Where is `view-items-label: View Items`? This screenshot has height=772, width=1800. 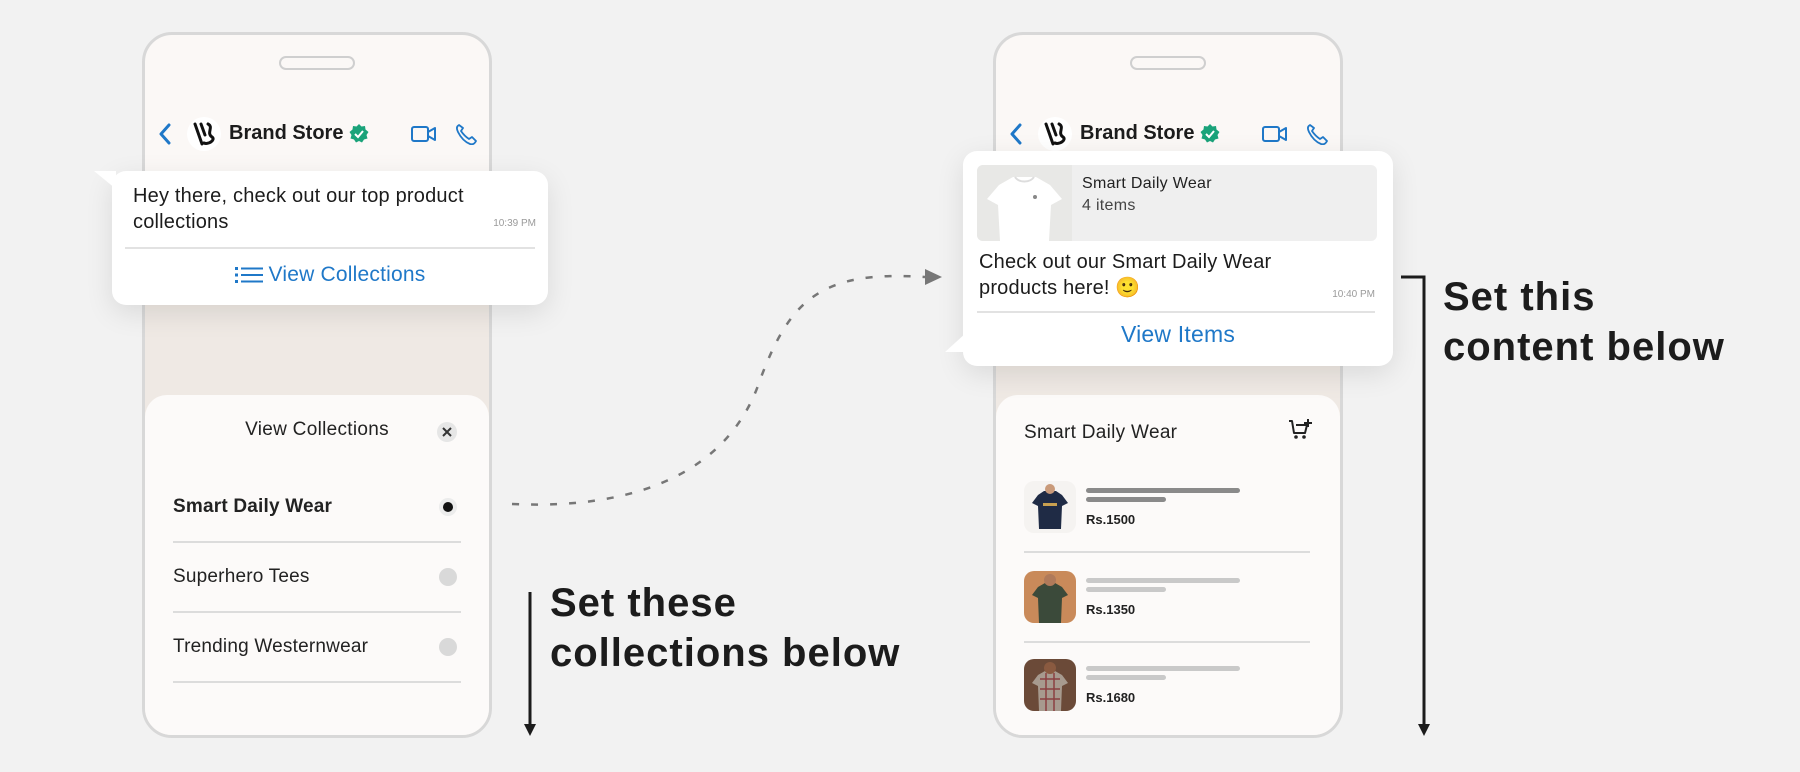 view-items-label: View Items is located at coordinates (1178, 334).